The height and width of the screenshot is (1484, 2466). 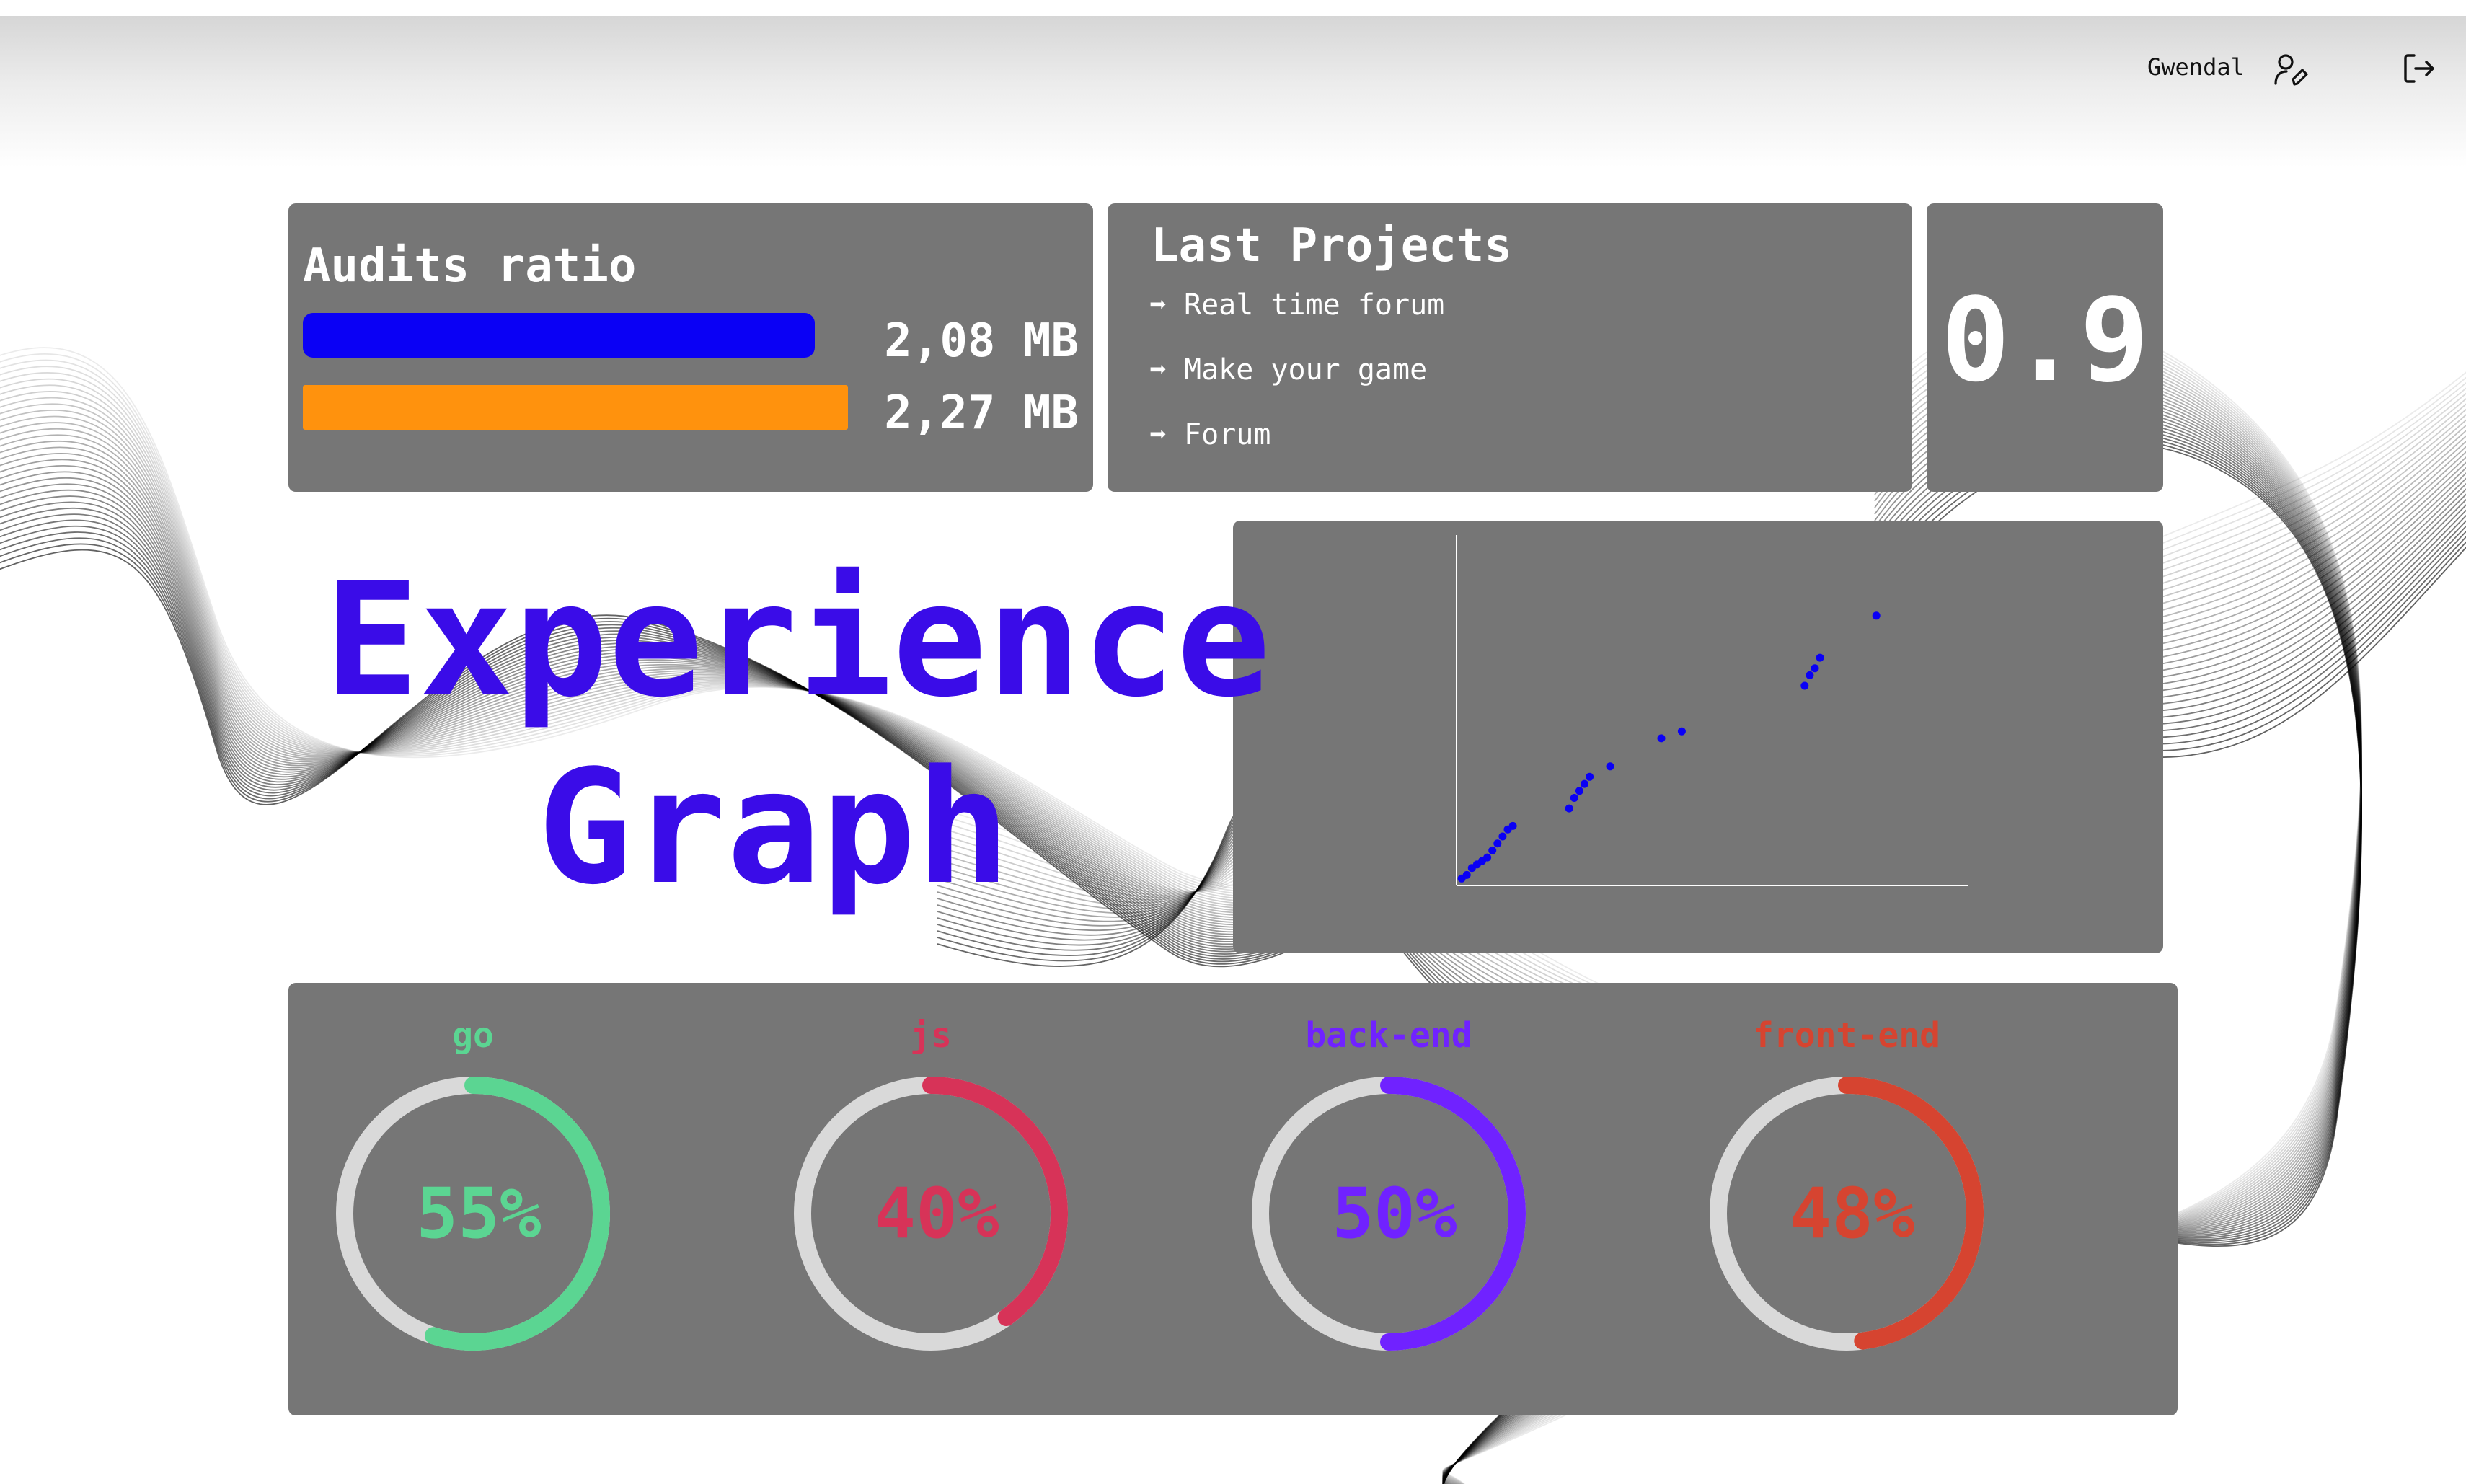 I want to click on skill-js: js 40%, so click(x=931, y=1199).